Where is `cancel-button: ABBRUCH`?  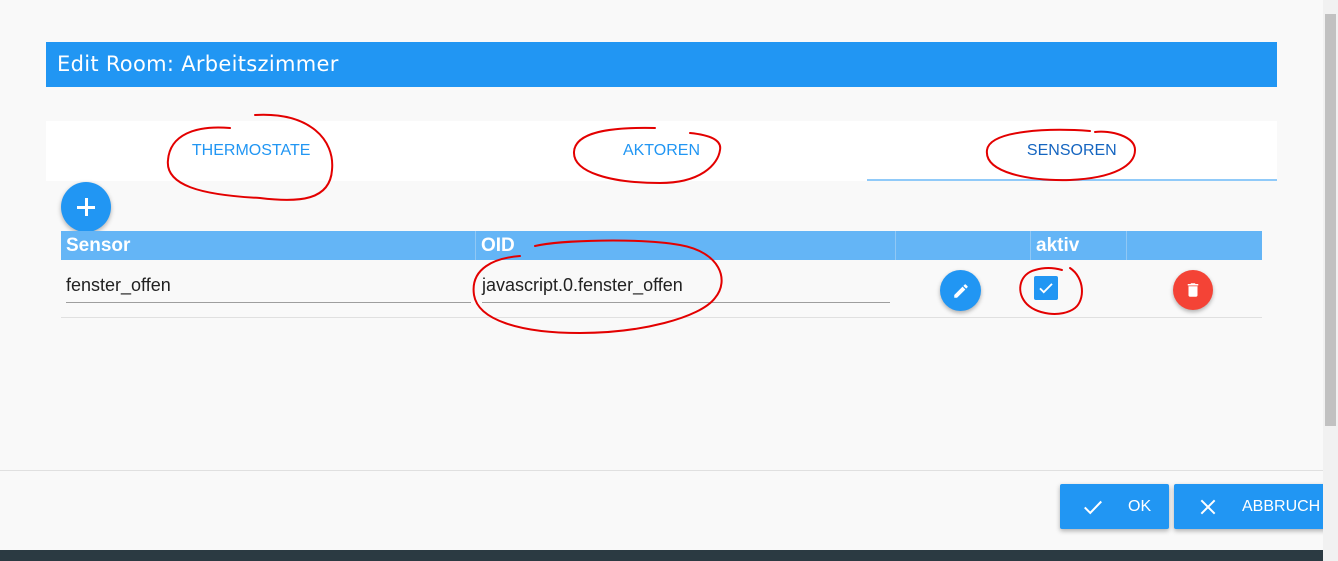 cancel-button: ABBRUCH is located at coordinates (1254, 506).